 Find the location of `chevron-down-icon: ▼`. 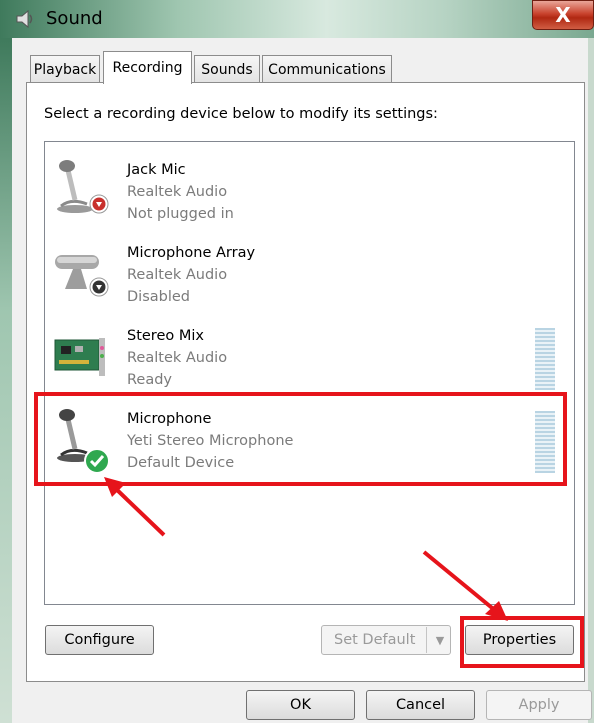

chevron-down-icon: ▼ is located at coordinates (440, 641).